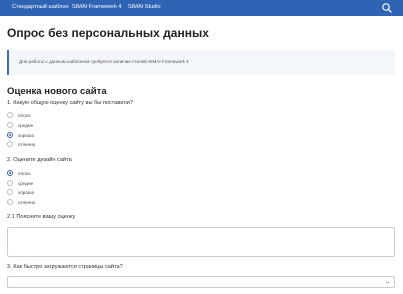 This screenshot has height=294, width=403. Describe the element at coordinates (24, 115) in the screenshot. I see `q1-option-1-label: плохо` at that location.